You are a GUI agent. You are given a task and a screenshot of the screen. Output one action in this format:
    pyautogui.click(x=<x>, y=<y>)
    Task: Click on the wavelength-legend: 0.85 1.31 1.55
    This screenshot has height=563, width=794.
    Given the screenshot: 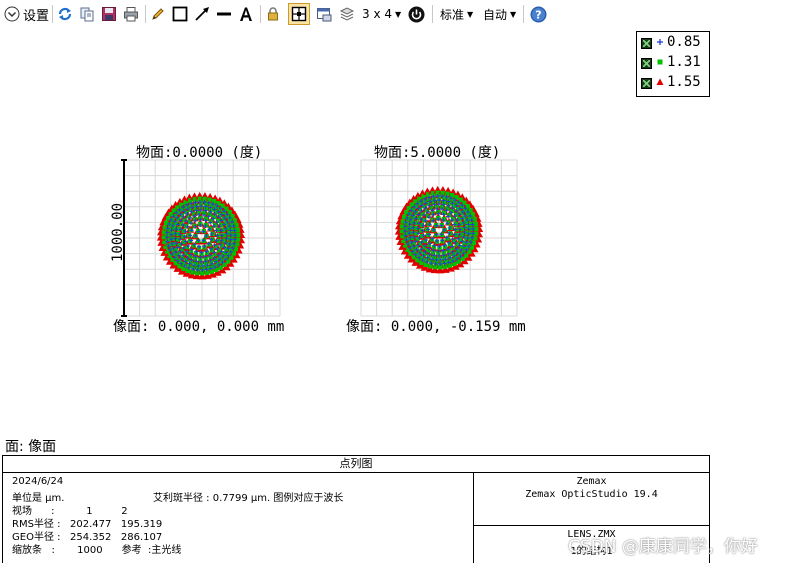 What is the action you would take?
    pyautogui.click(x=673, y=64)
    